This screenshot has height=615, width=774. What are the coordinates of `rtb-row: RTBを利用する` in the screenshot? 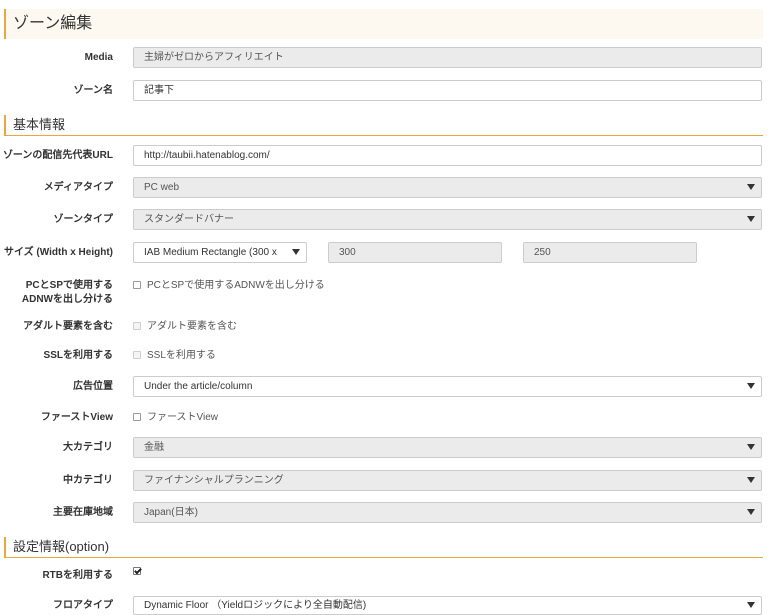 It's located at (381, 575).